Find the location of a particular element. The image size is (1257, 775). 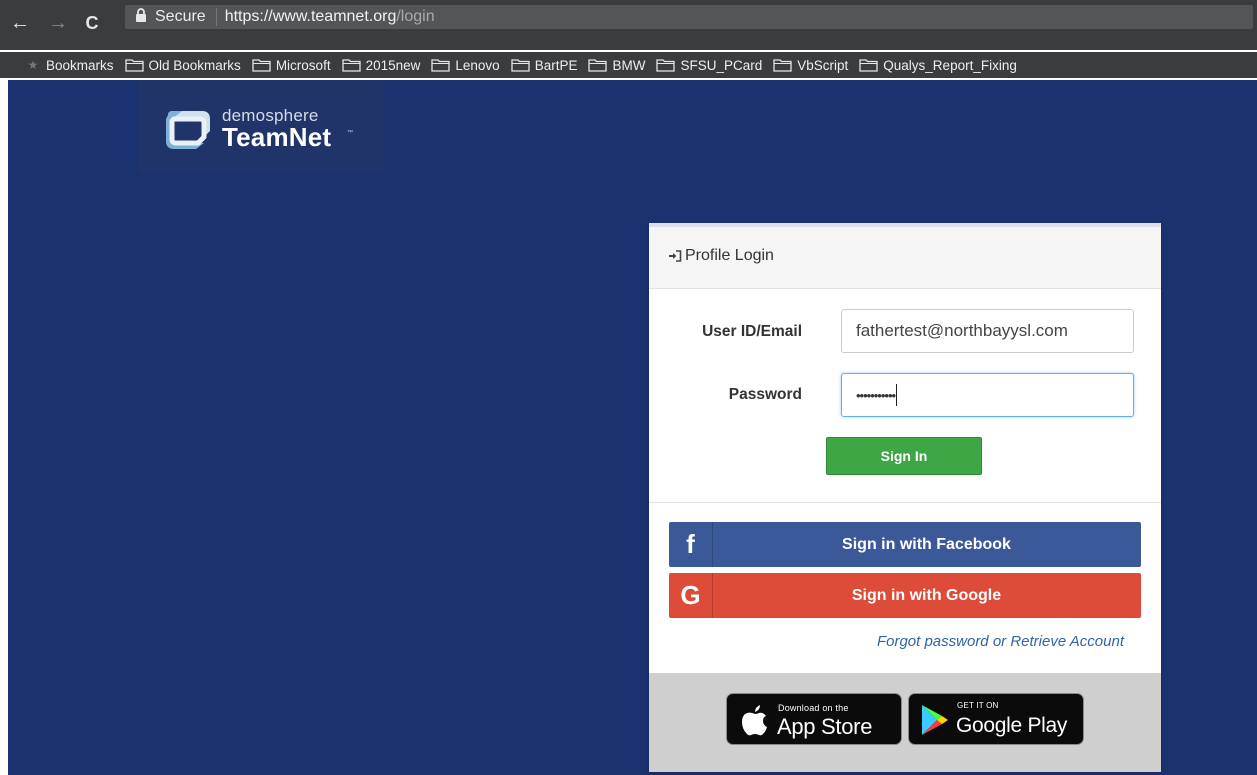

bookmark-folder-bmw: BMW is located at coordinates (616, 65).